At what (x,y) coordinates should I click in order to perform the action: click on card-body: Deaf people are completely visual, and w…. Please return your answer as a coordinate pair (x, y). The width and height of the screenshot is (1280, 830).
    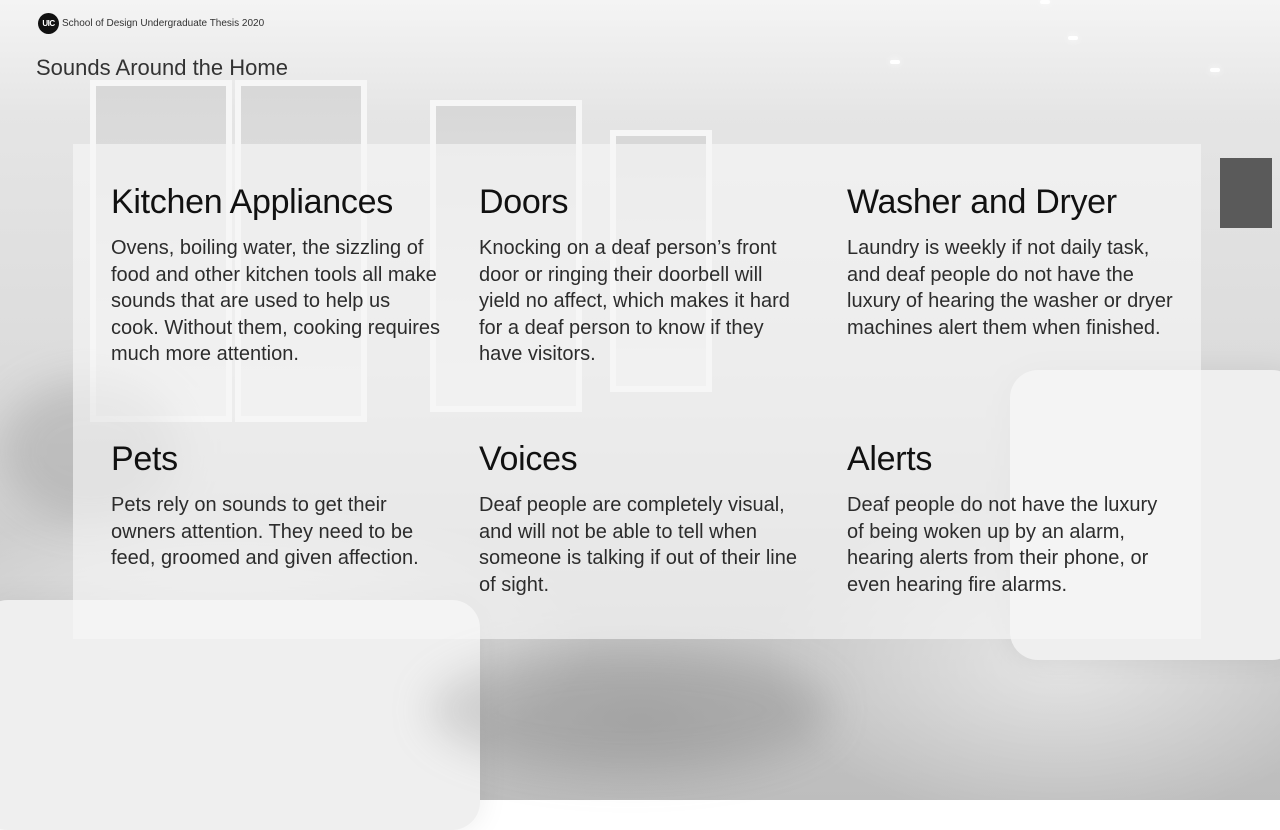
    Looking at the image, I should click on (638, 545).